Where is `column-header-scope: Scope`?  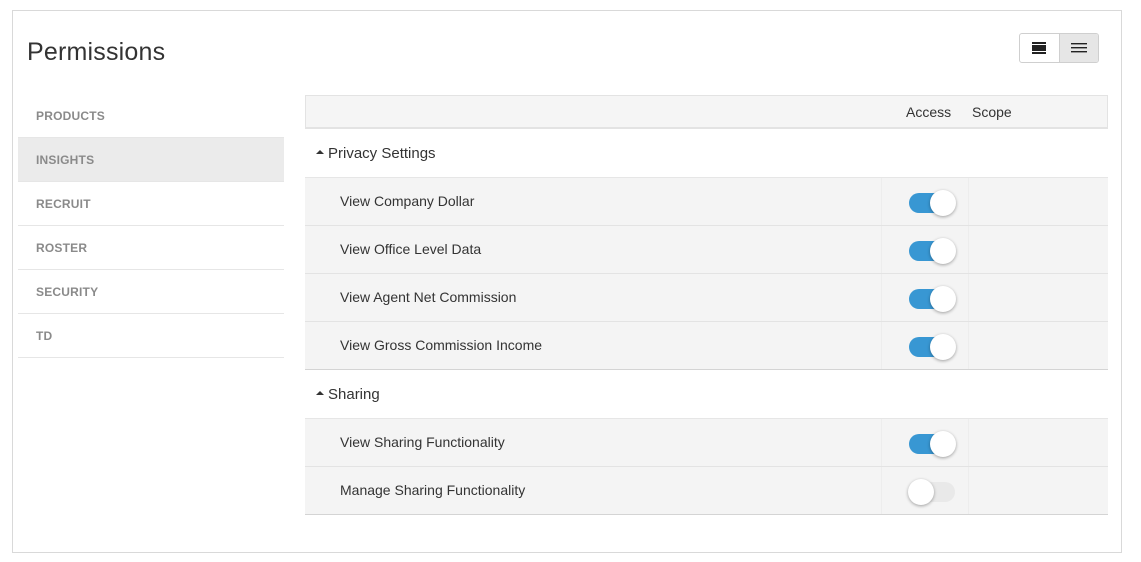
column-header-scope: Scope is located at coordinates (992, 112).